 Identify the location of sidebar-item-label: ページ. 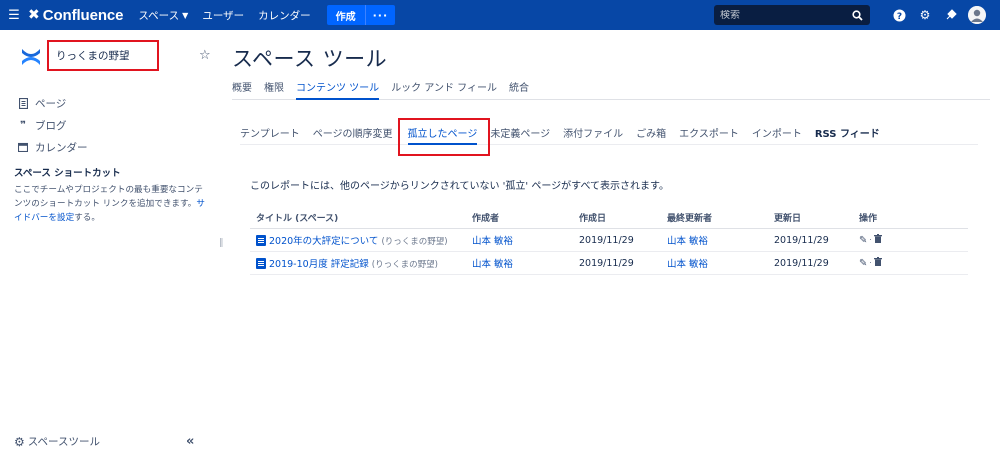
(51, 103).